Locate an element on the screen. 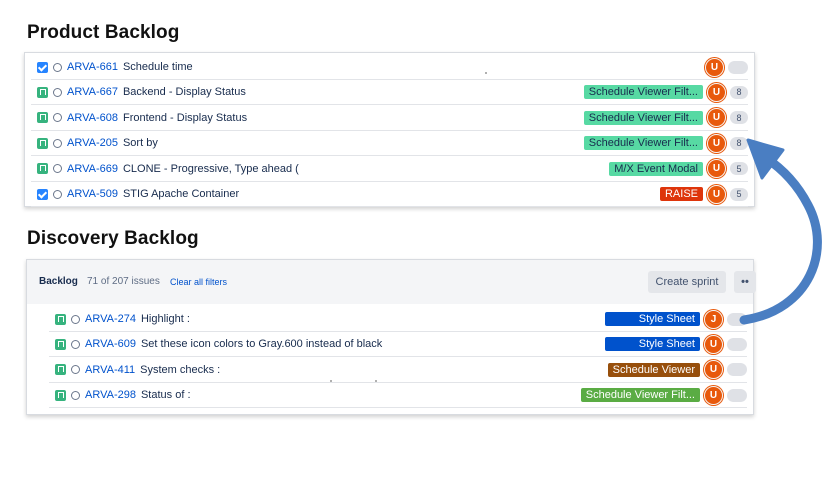  issue-key-link: ARVA-274 is located at coordinates (110, 319).